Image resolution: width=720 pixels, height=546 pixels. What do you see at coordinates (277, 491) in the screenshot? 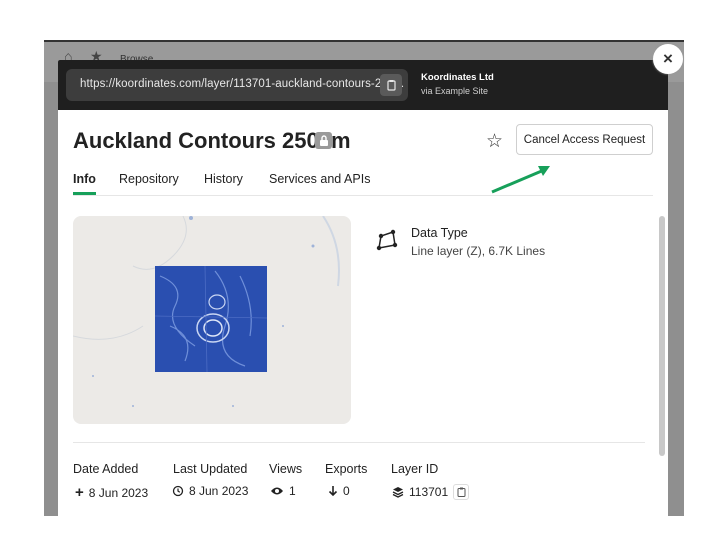
I see `eye-icon` at bounding box center [277, 491].